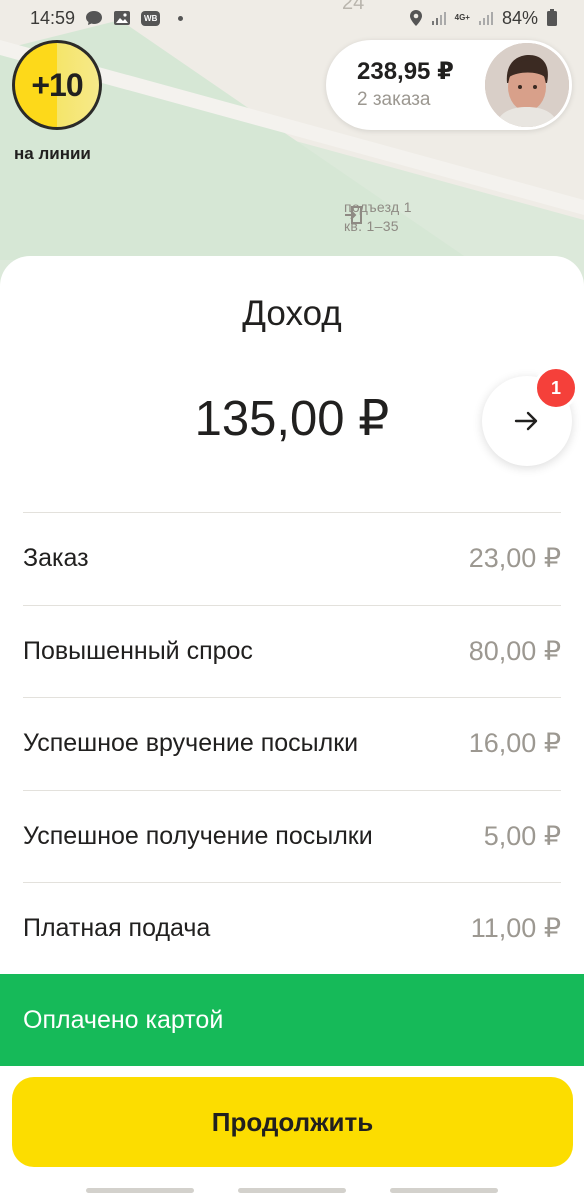  What do you see at coordinates (53, 17) in the screenshot?
I see `clock: 14:59` at bounding box center [53, 17].